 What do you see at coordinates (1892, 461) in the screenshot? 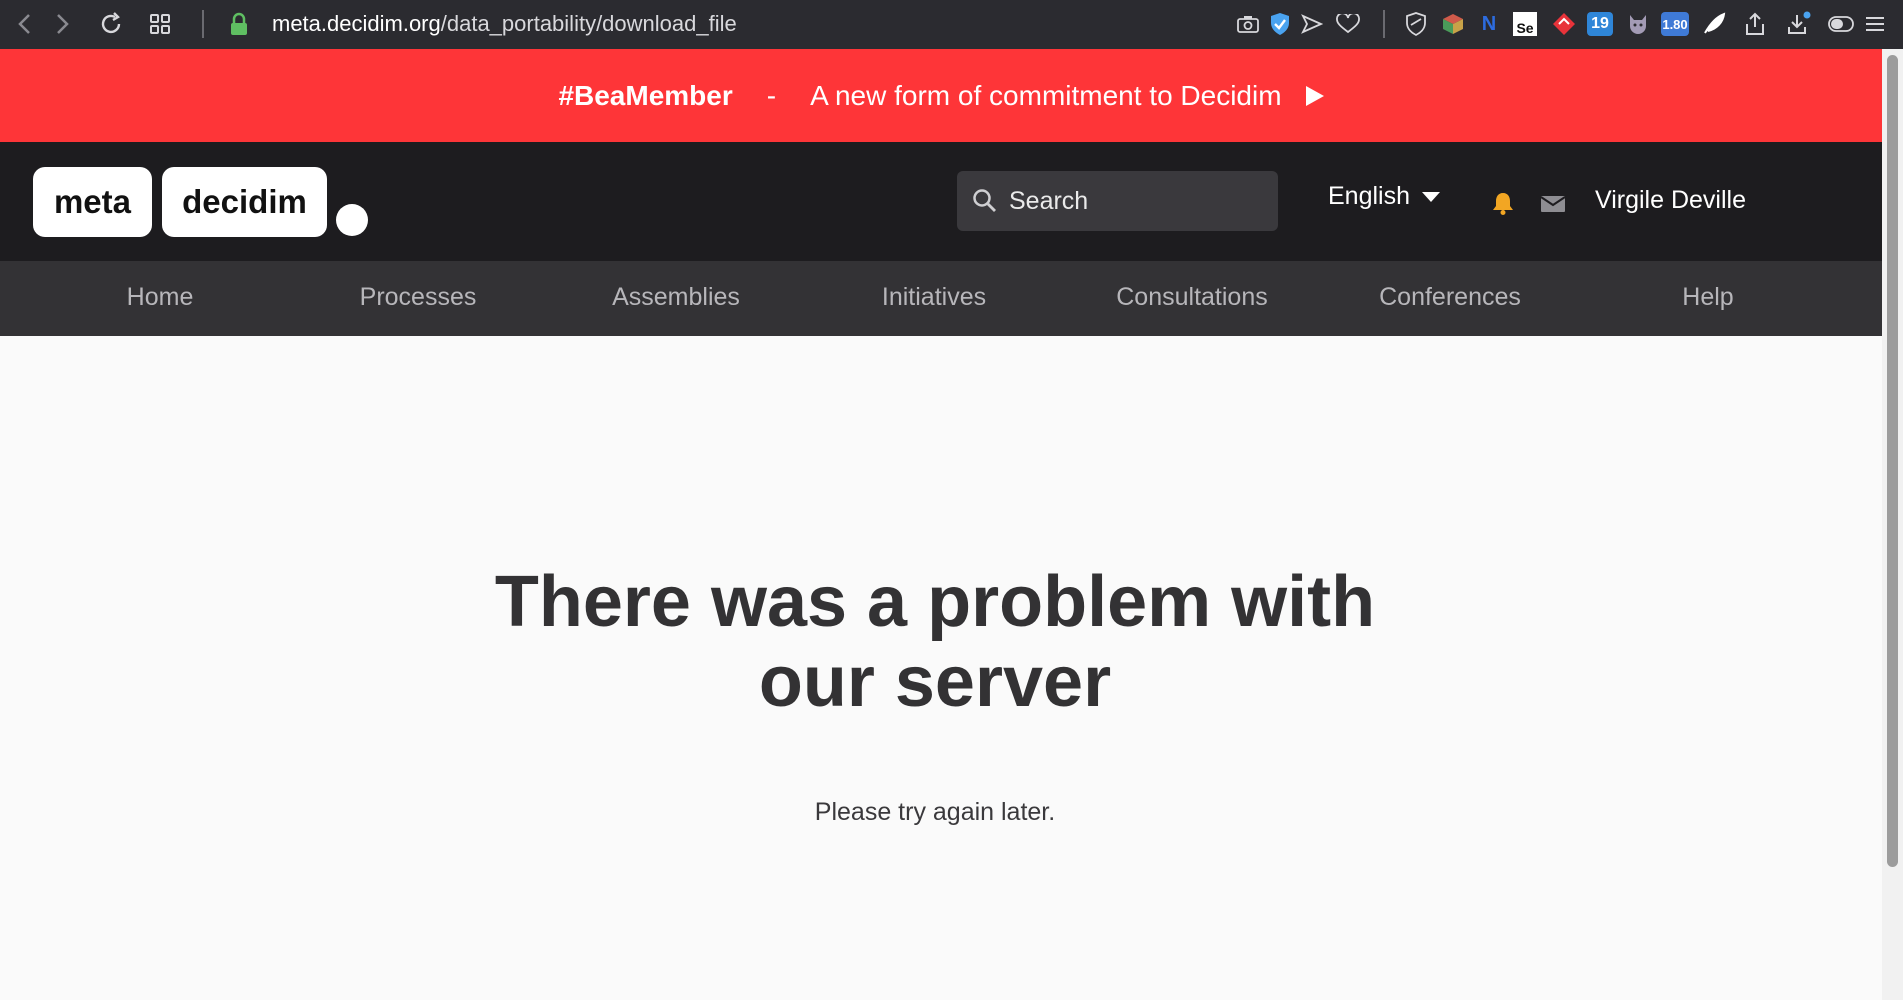
I see `scrollbar-thumb` at bounding box center [1892, 461].